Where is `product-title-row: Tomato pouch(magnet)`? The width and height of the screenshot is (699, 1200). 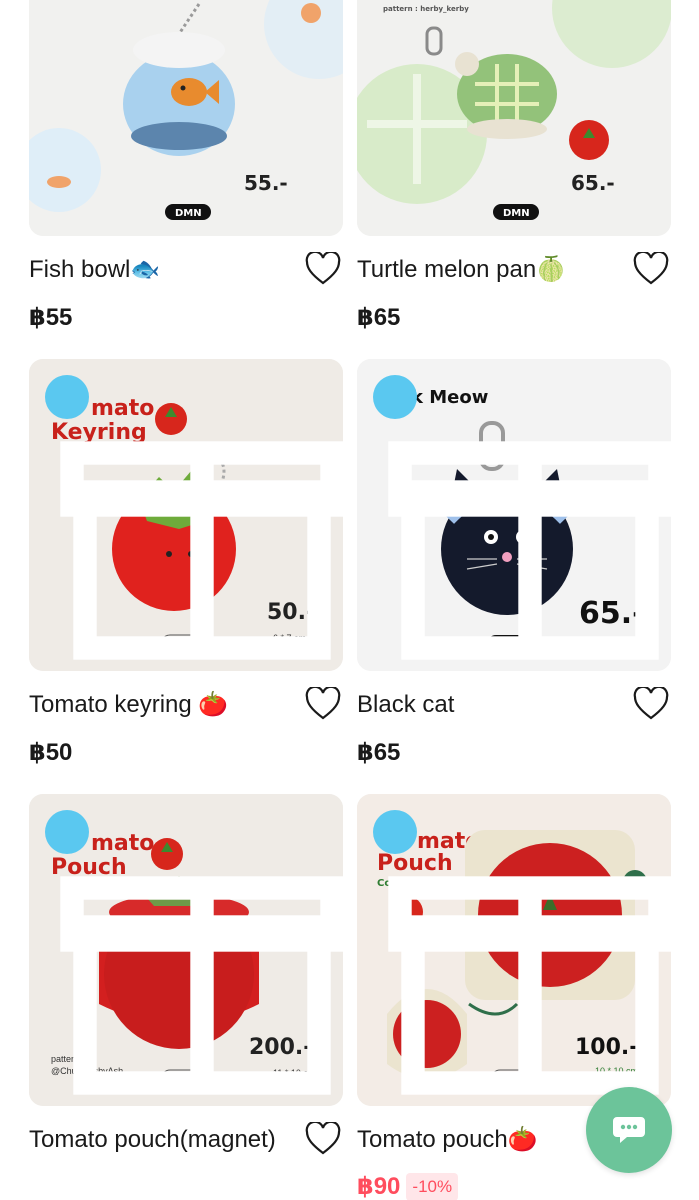
product-title-row: Tomato pouch(magnet) is located at coordinates (186, 1160).